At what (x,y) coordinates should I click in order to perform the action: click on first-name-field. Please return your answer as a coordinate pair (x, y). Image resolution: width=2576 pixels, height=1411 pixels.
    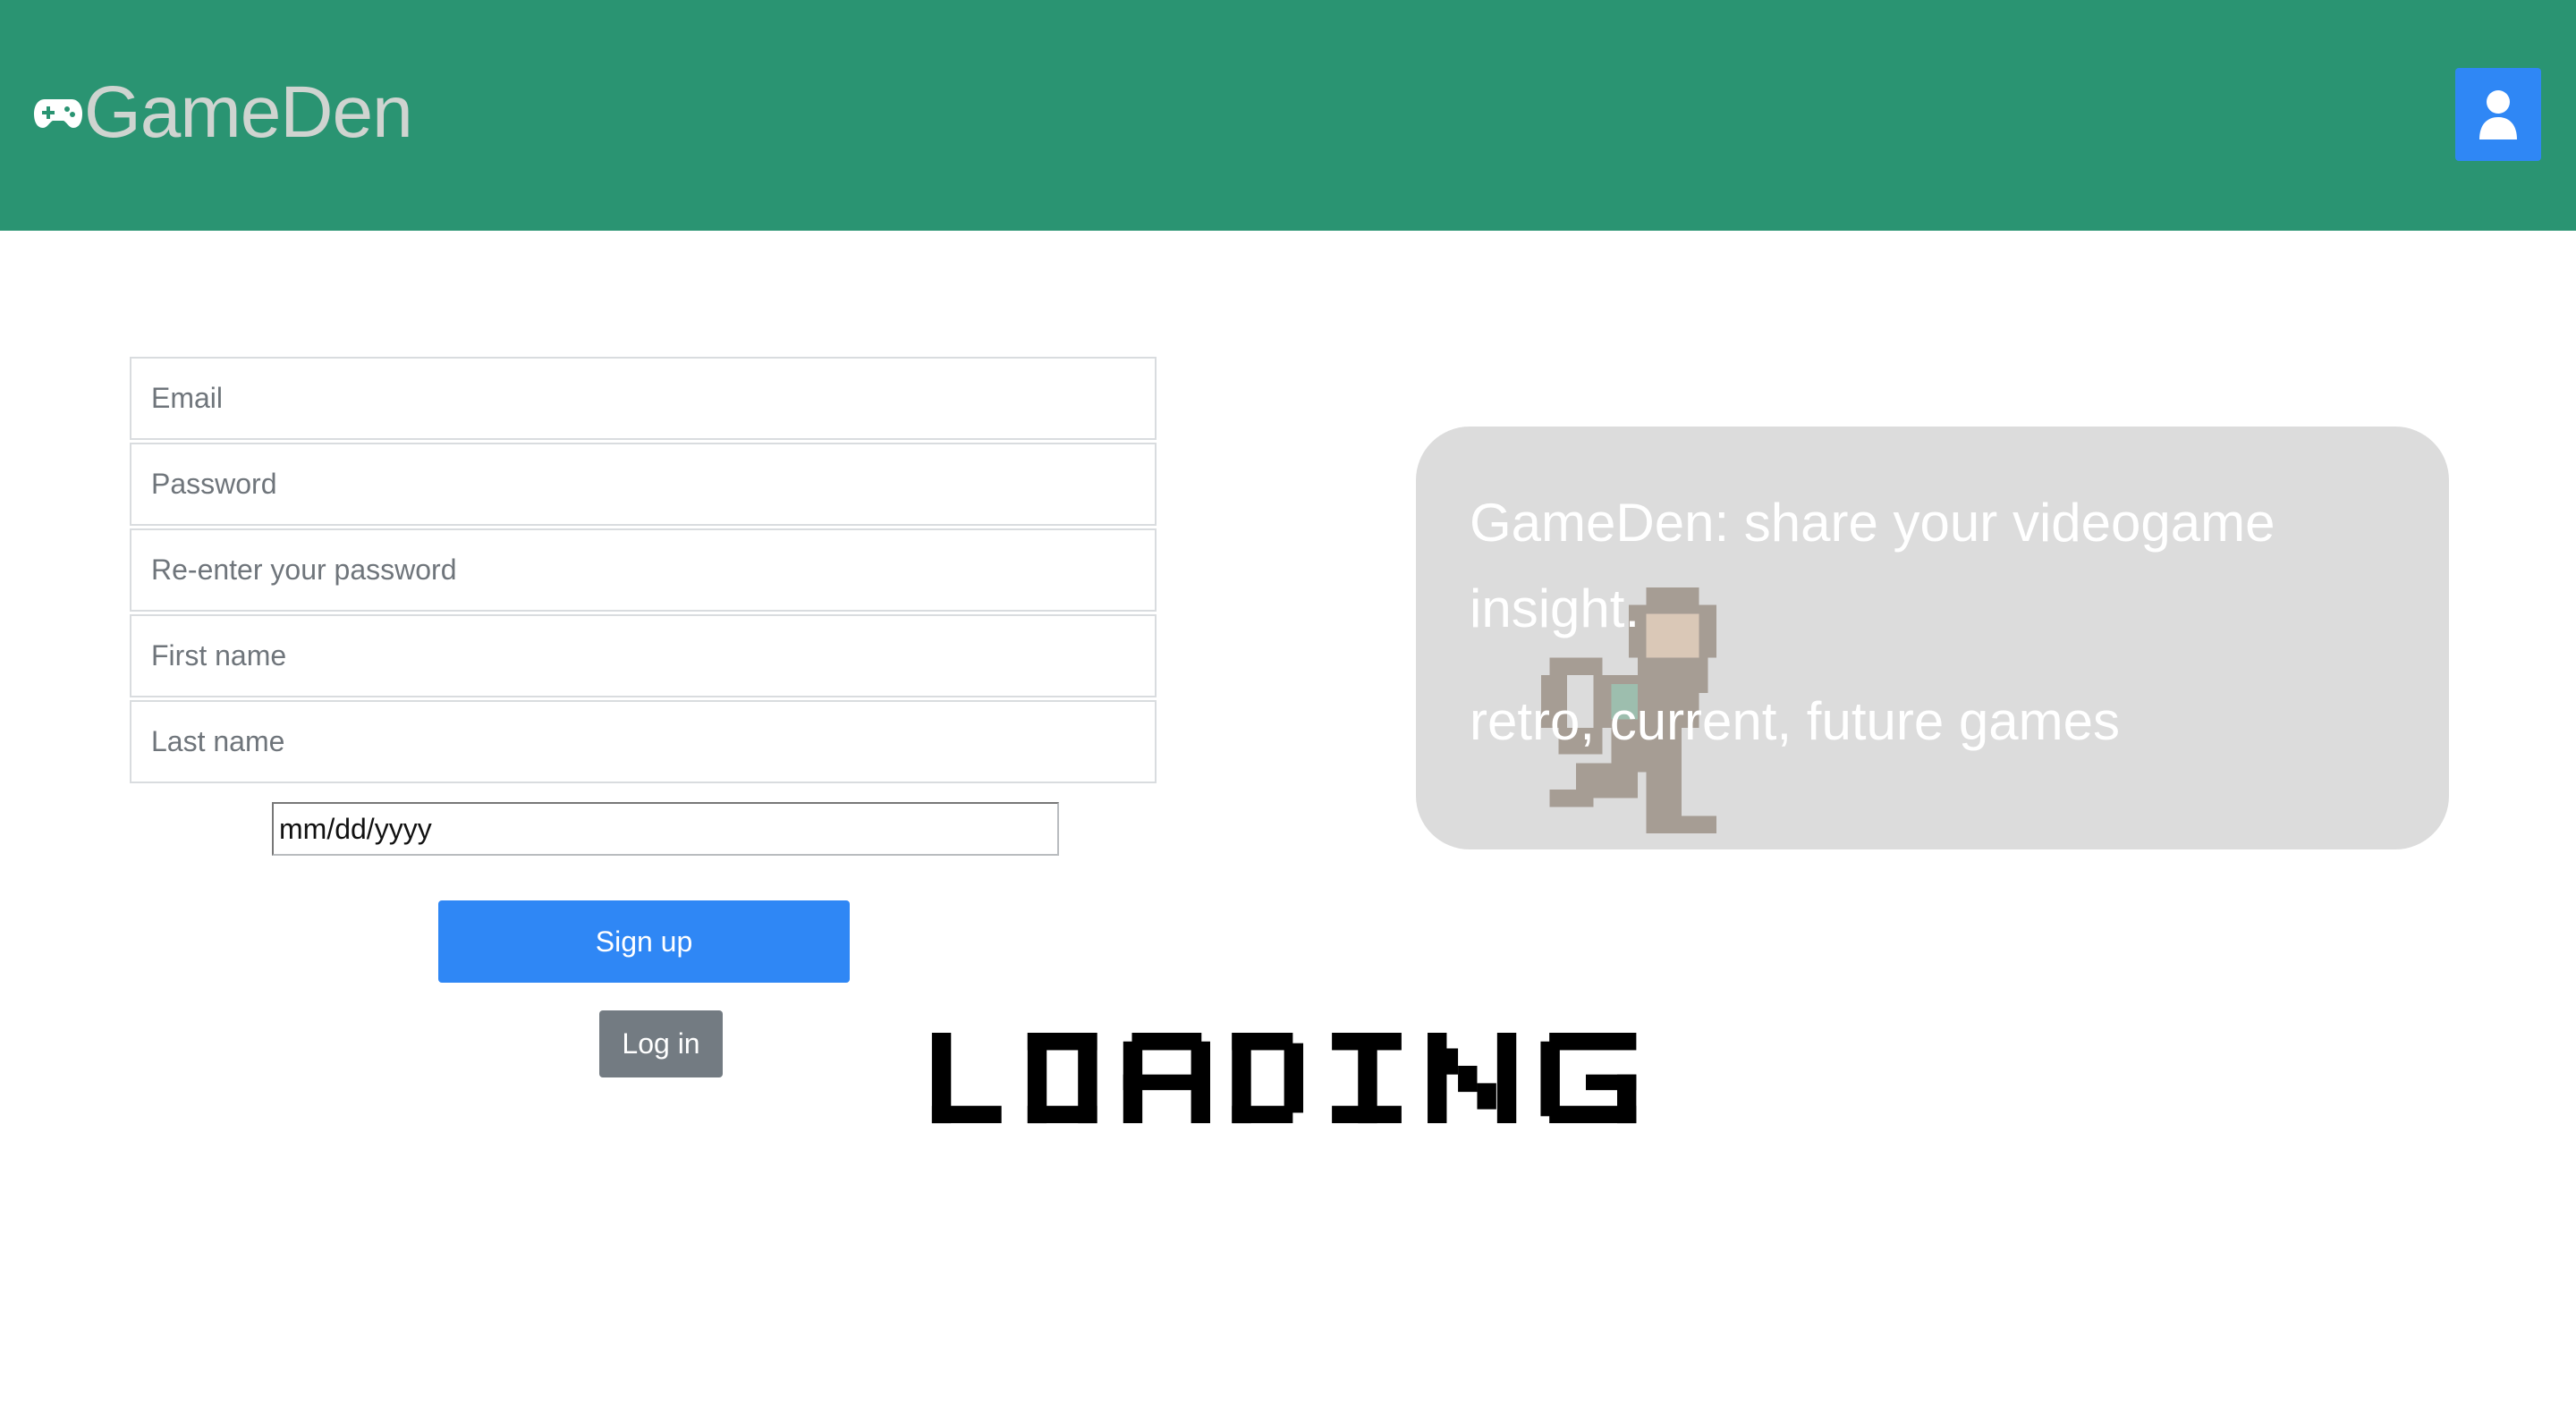
    Looking at the image, I should click on (643, 655).